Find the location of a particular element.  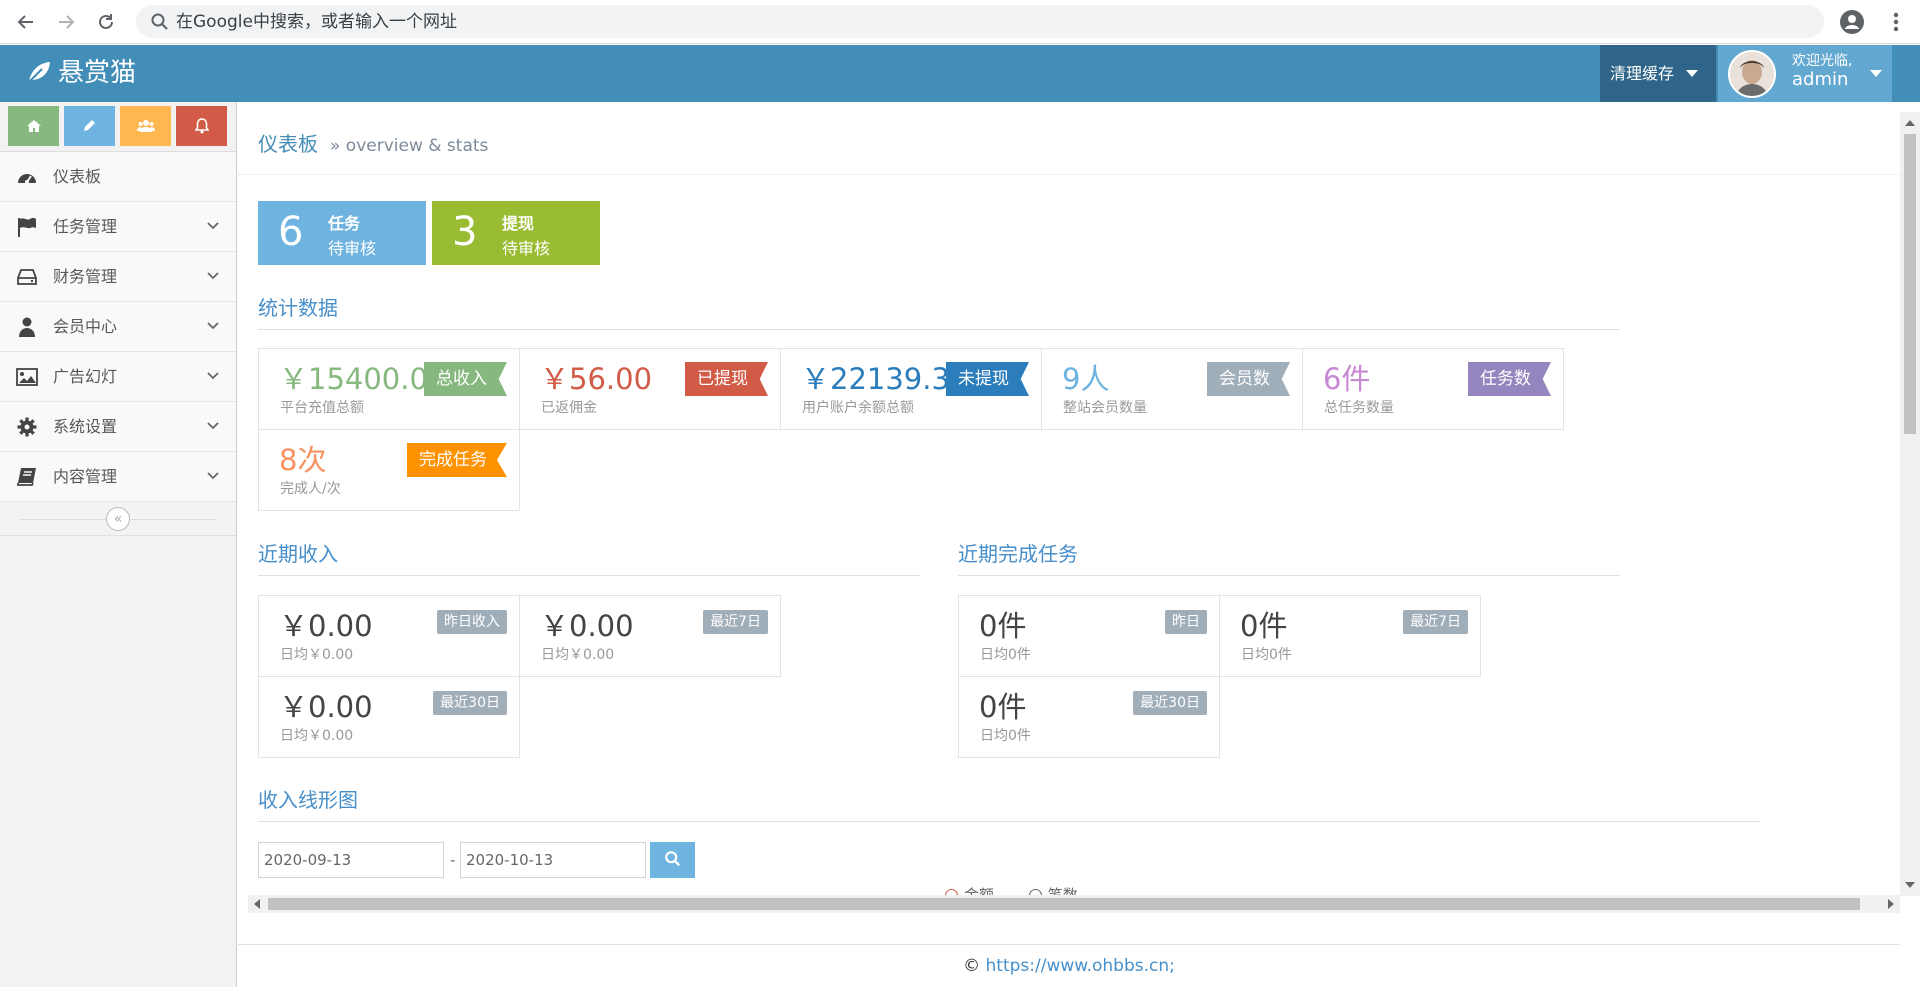

chart-search-button is located at coordinates (672, 860).